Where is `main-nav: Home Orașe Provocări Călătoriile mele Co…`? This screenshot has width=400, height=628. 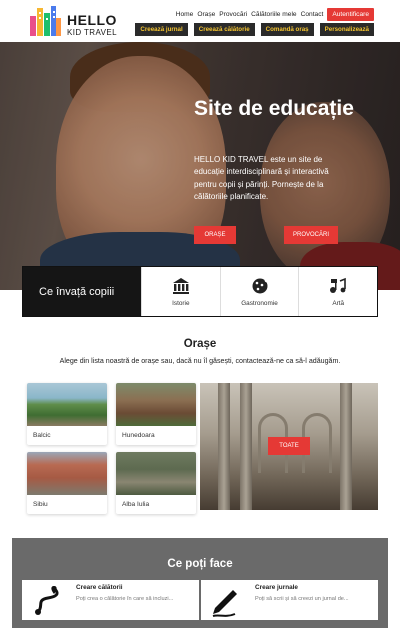
main-nav: Home Orașe Provocări Călătoriile mele Co… is located at coordinates (275, 14).